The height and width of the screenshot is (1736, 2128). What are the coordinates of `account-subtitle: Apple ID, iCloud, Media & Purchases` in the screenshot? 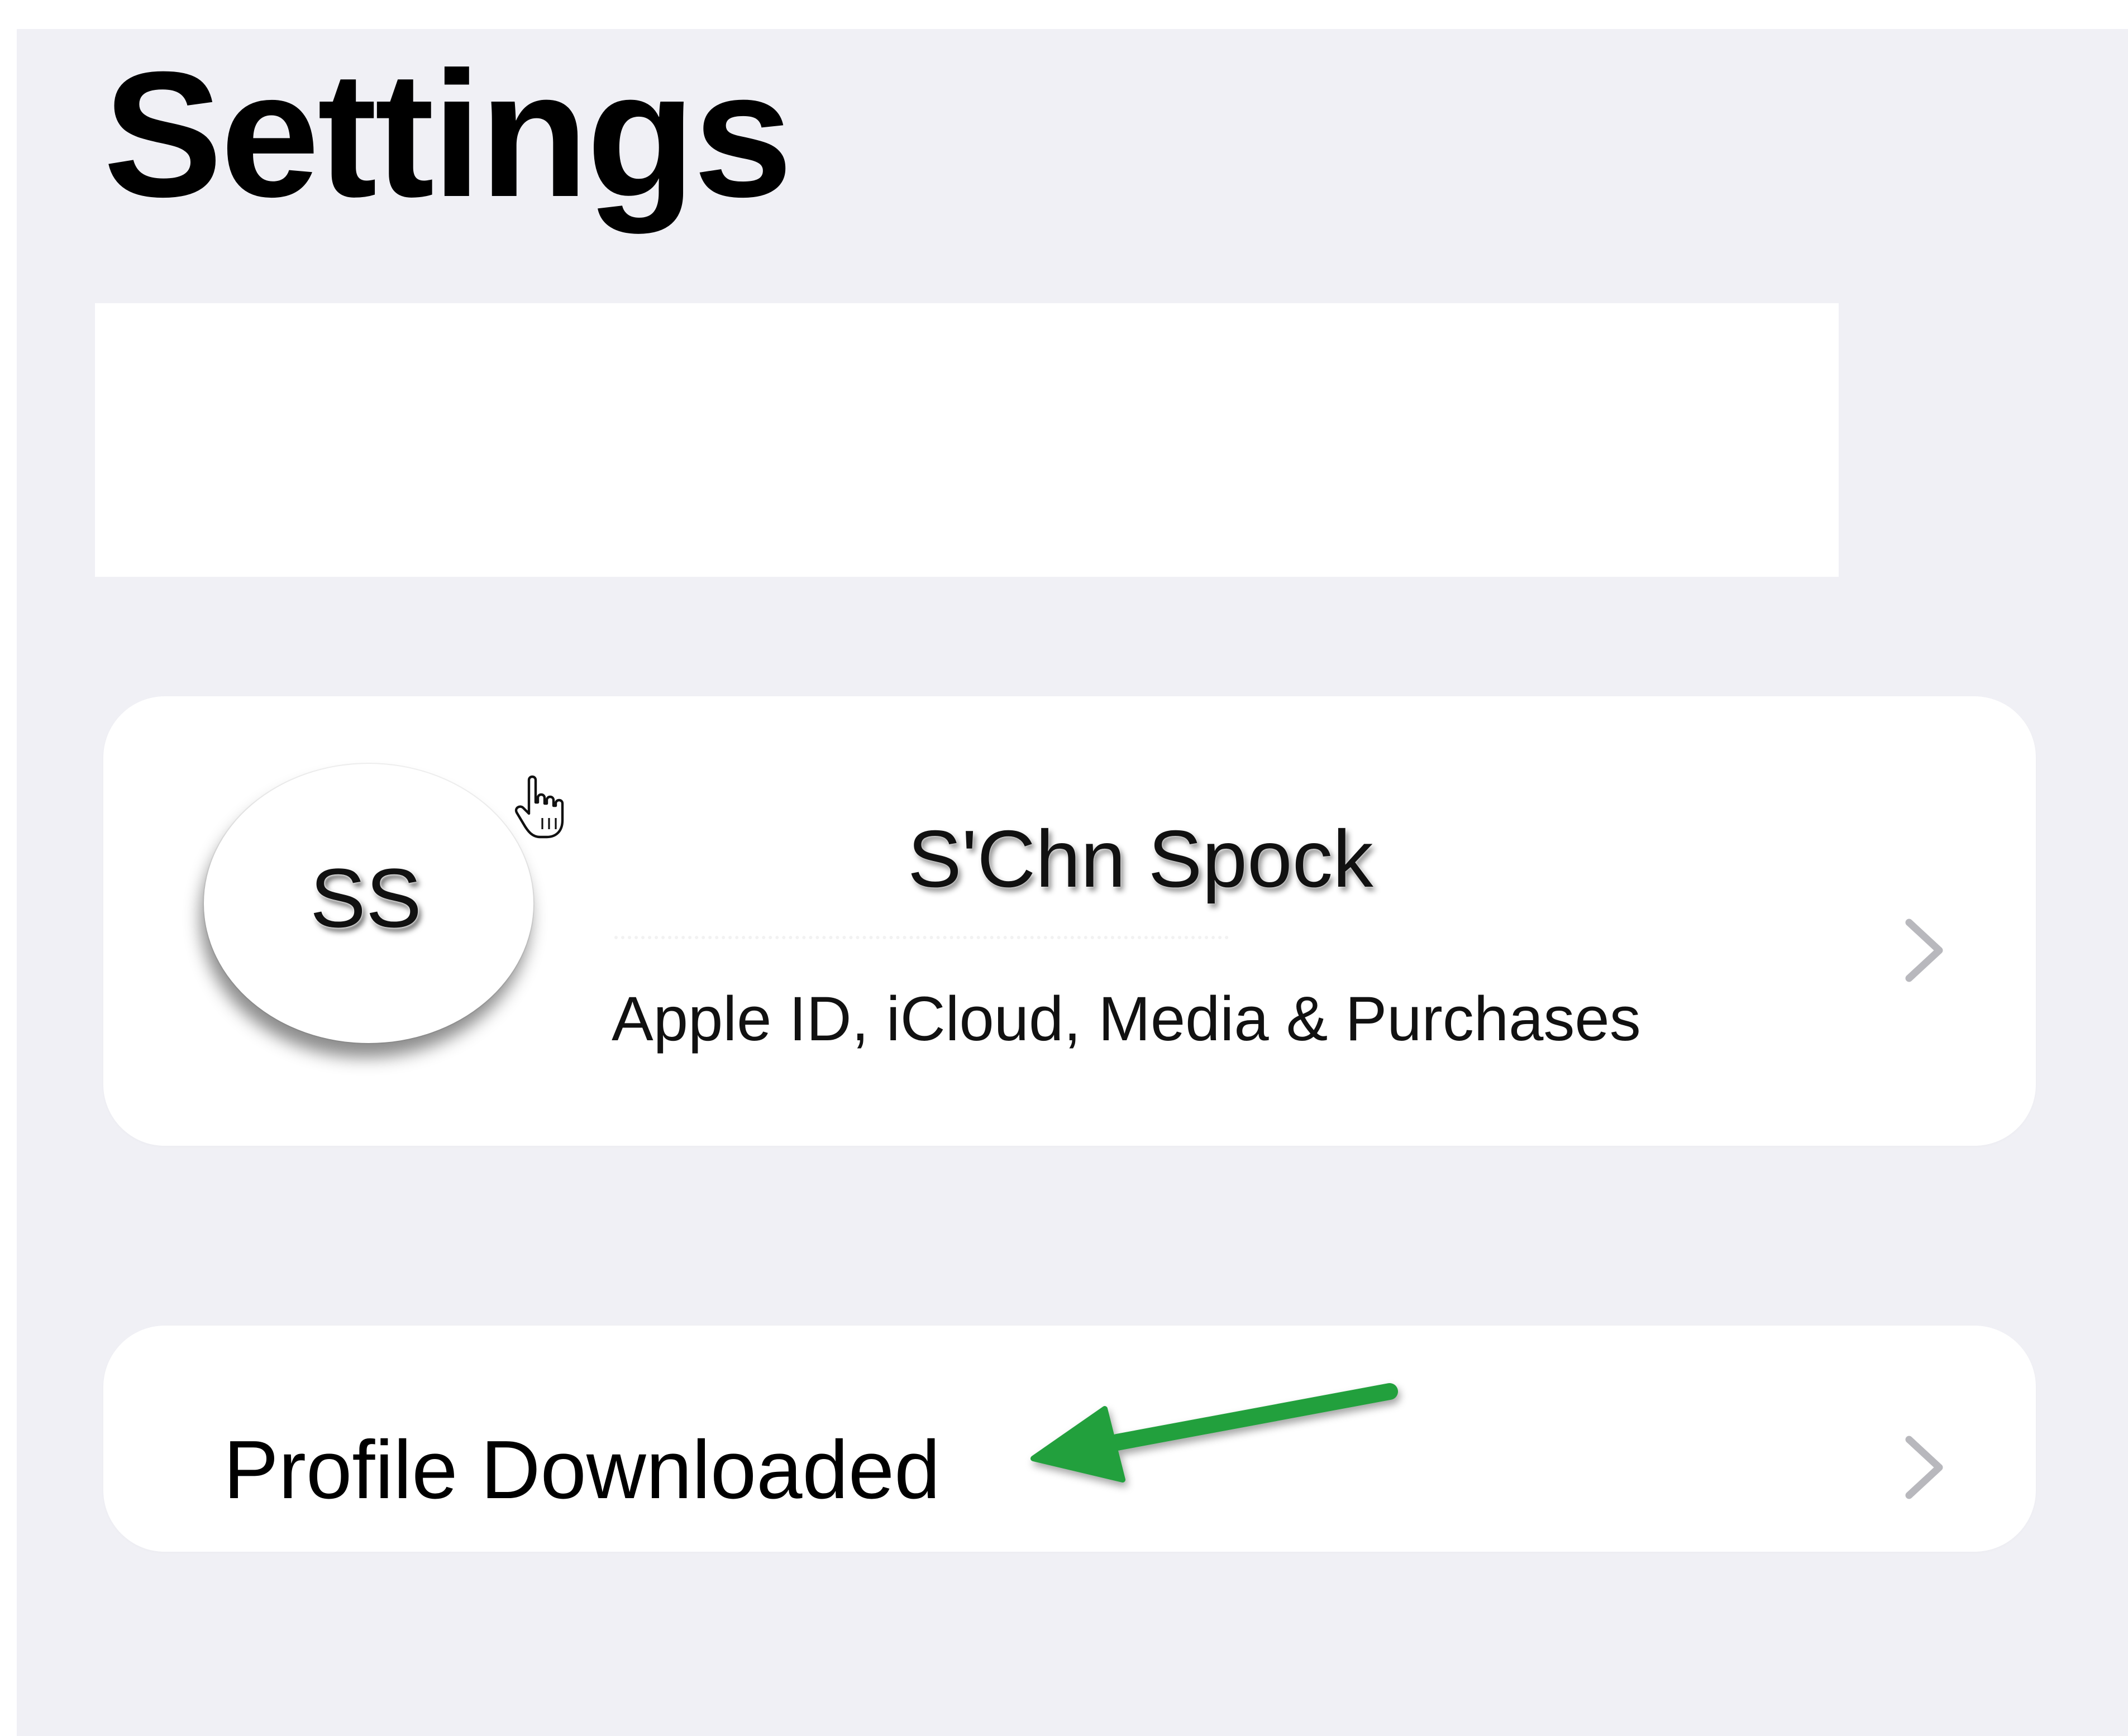 It's located at (1126, 1019).